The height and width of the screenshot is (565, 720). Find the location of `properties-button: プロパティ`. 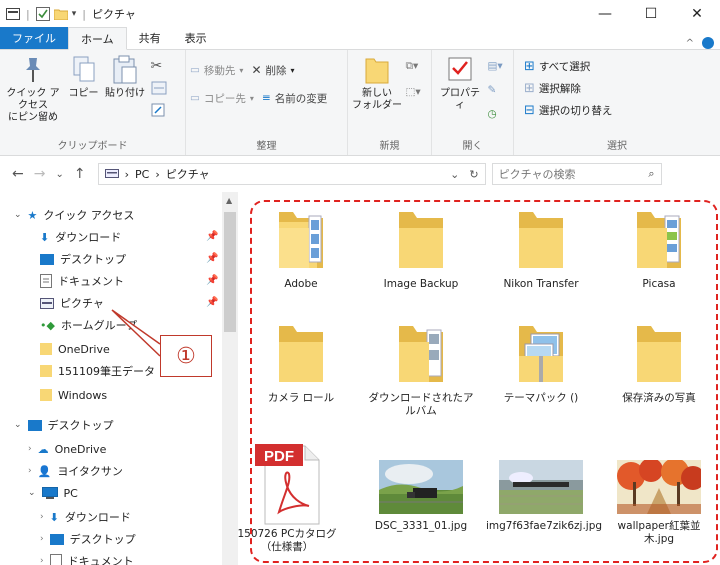

properties-button: プロパティ is located at coordinates (460, 83).